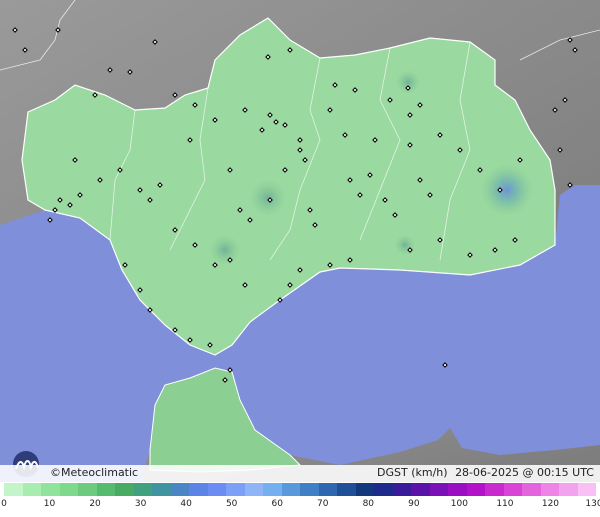 This screenshot has width=600, height=517. Describe the element at coordinates (225, 250) in the screenshot. I see `gust-hotspot-seville` at that location.